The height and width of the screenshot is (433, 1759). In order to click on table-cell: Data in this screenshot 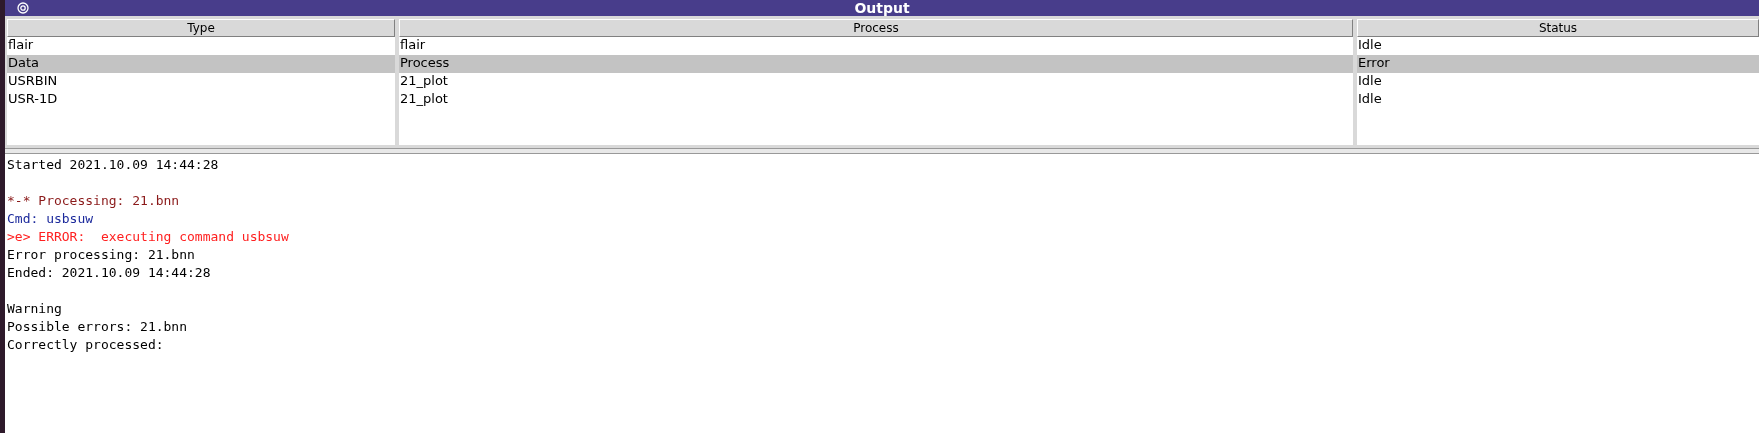, I will do `click(201, 64)`.